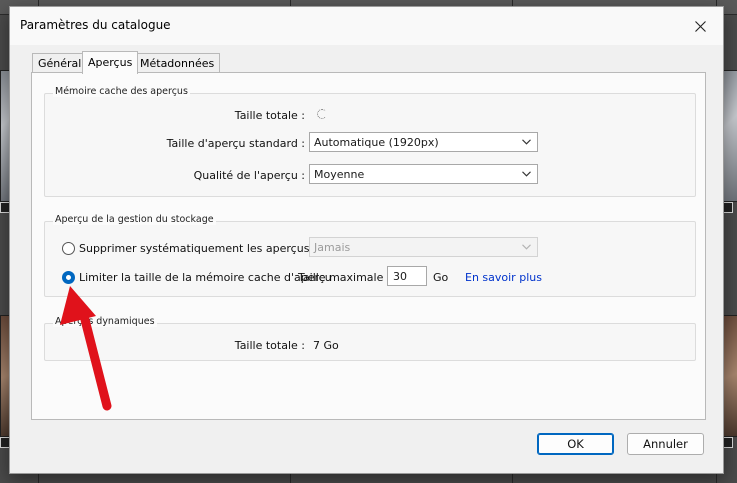 Image resolution: width=737 pixels, height=483 pixels. I want to click on total-size-label: Taille totale :, so click(269, 115).